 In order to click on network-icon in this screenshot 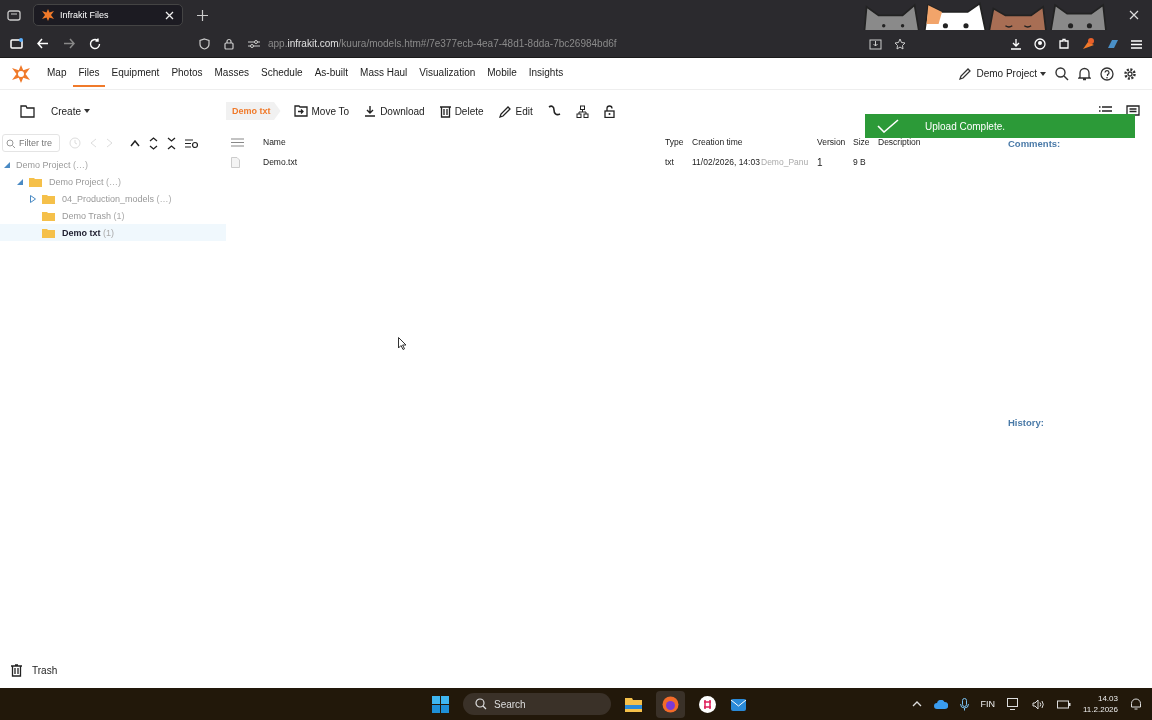, I will do `click(1013, 704)`.